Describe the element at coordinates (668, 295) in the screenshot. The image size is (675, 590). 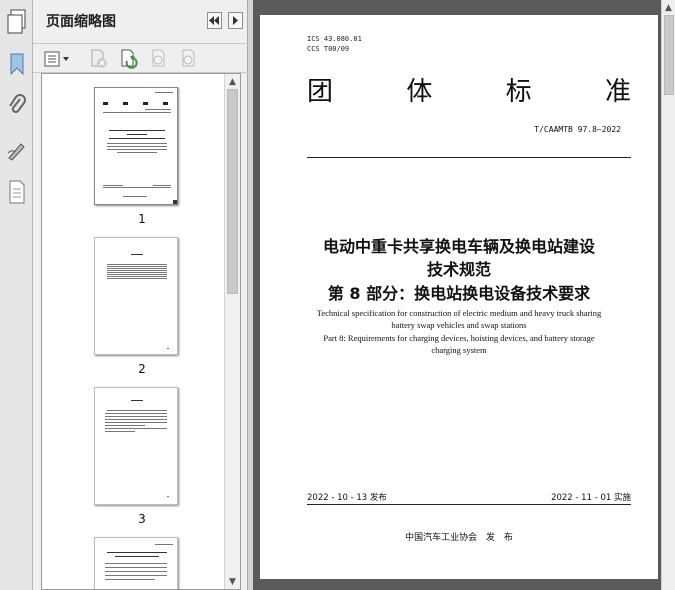
I see `document-scrollbar: ▲` at that location.